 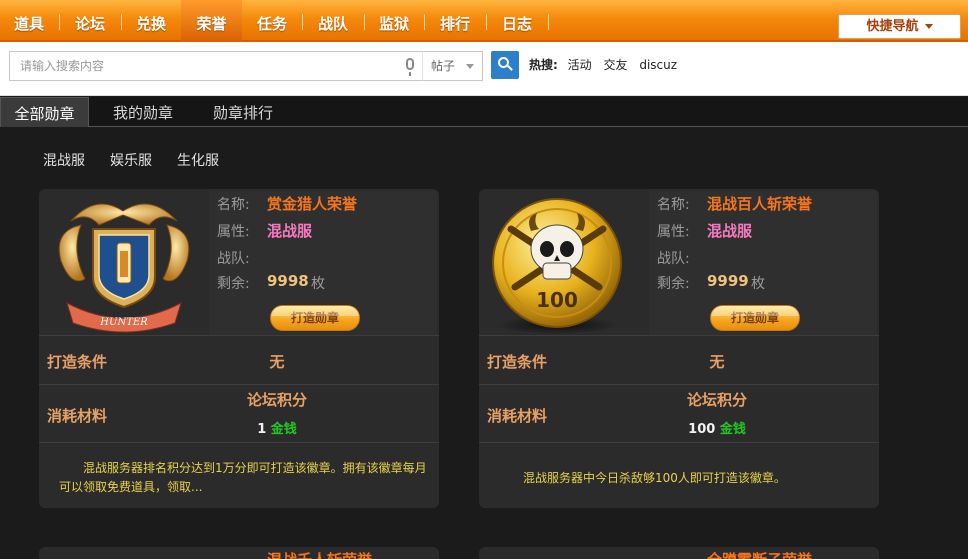 What do you see at coordinates (312, 204) in the screenshot?
I see `medal-name: 赏金猎人荣誉` at bounding box center [312, 204].